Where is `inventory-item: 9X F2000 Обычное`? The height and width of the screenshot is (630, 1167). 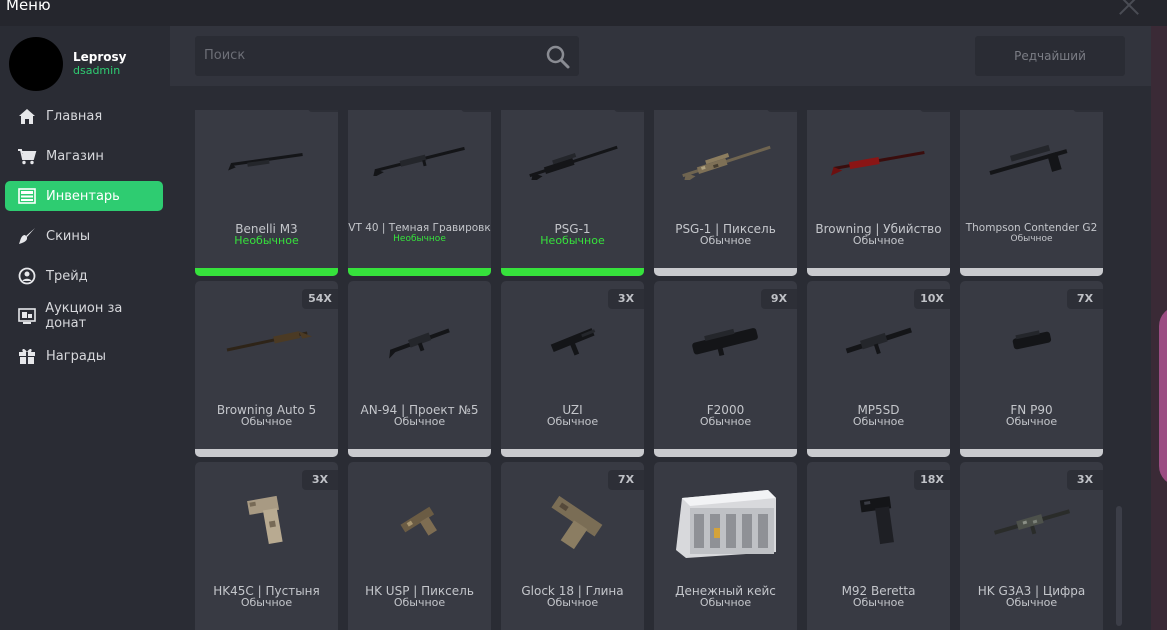 inventory-item: 9X F2000 Обычное is located at coordinates (725, 369).